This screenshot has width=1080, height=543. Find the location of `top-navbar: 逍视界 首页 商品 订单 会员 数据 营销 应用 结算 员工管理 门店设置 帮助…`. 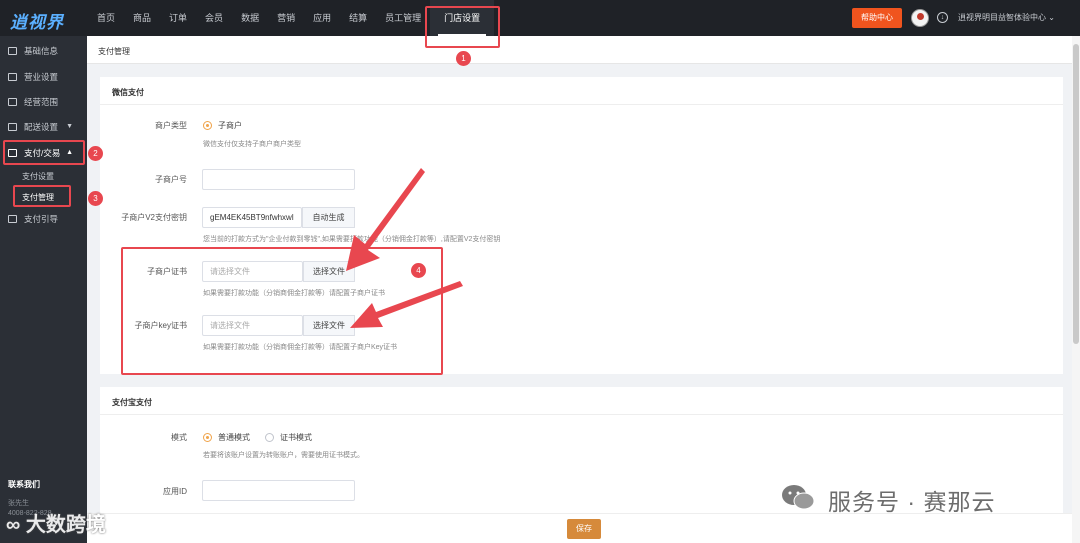

top-navbar: 逍视界 首页 商品 订单 会员 数据 营销 应用 结算 员工管理 门店设置 帮助… is located at coordinates (540, 18).